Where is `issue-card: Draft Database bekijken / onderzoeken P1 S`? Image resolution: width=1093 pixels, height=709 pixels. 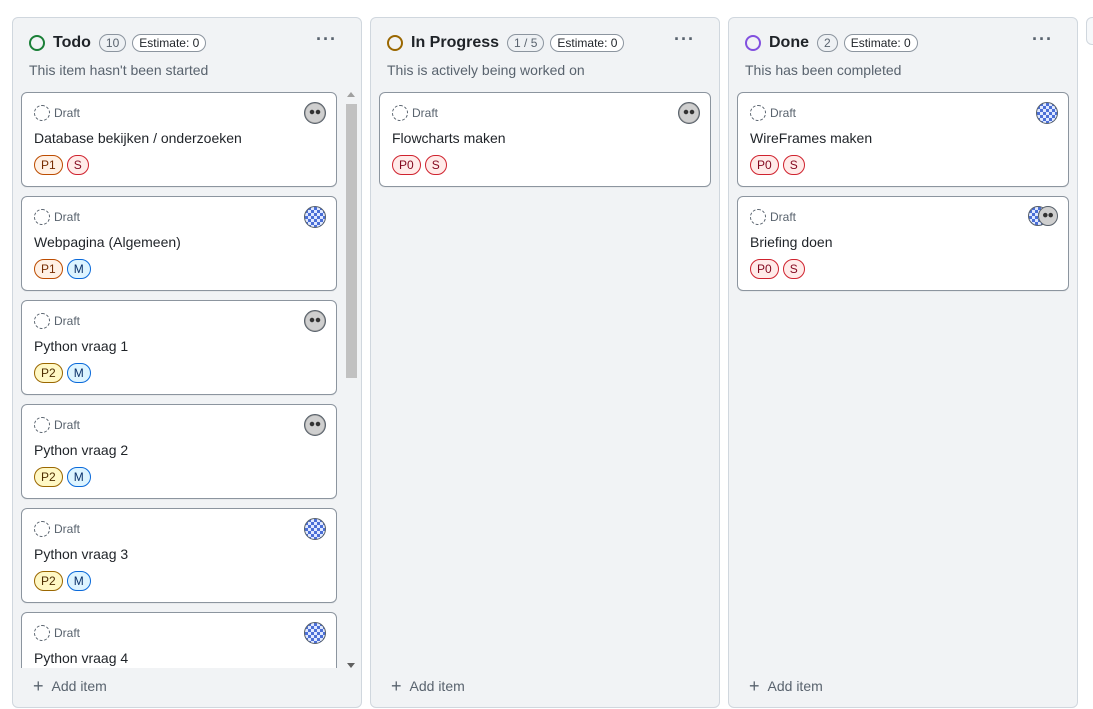 issue-card: Draft Database bekijken / onderzoeken P1 S is located at coordinates (179, 139).